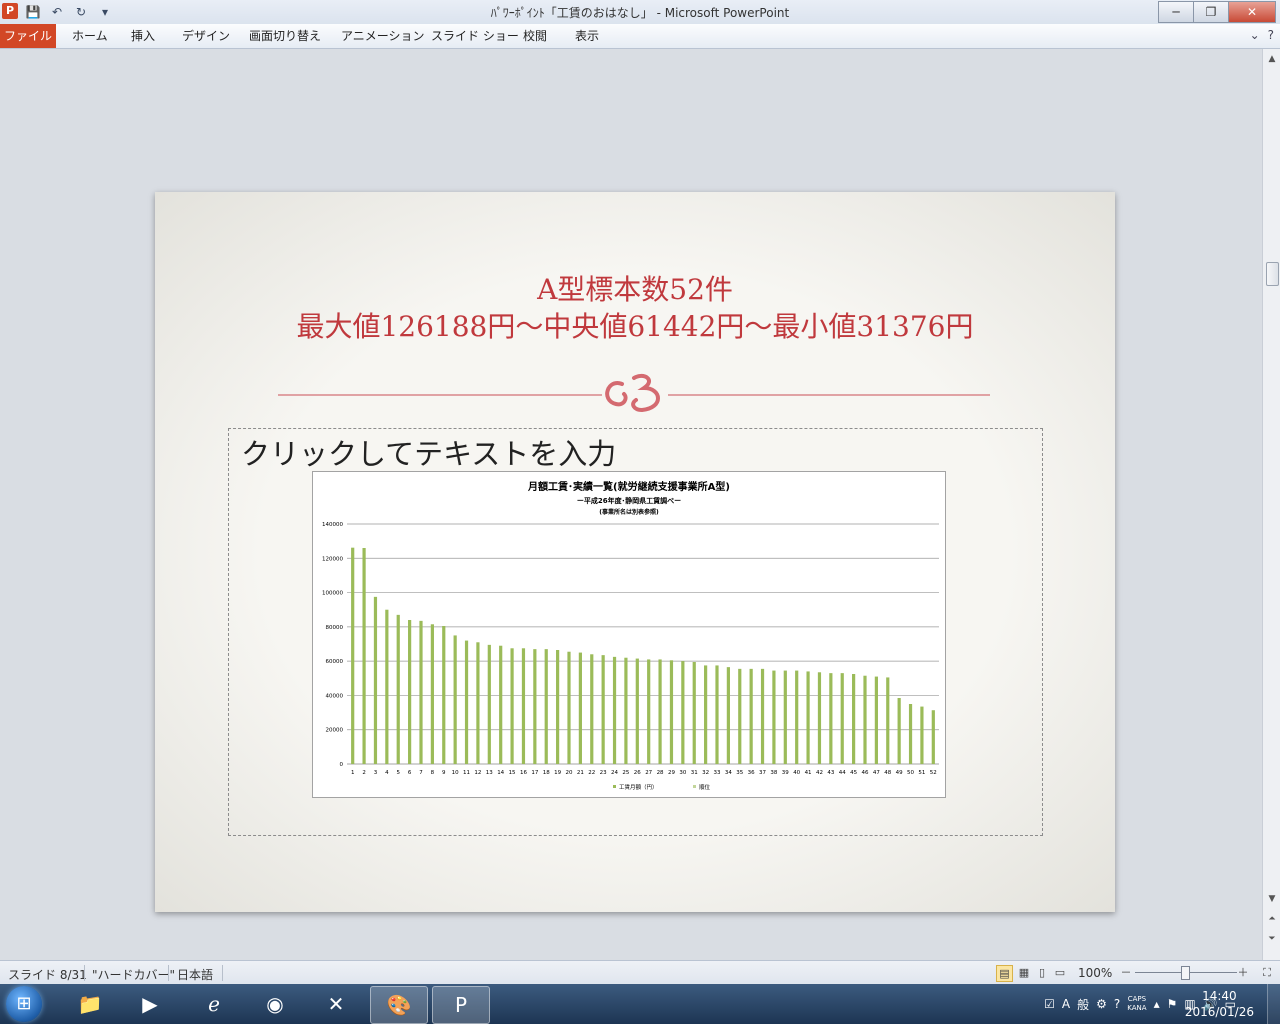 Image resolution: width=1280 pixels, height=1024 pixels. I want to click on x-tick-label: 36, so click(751, 773).